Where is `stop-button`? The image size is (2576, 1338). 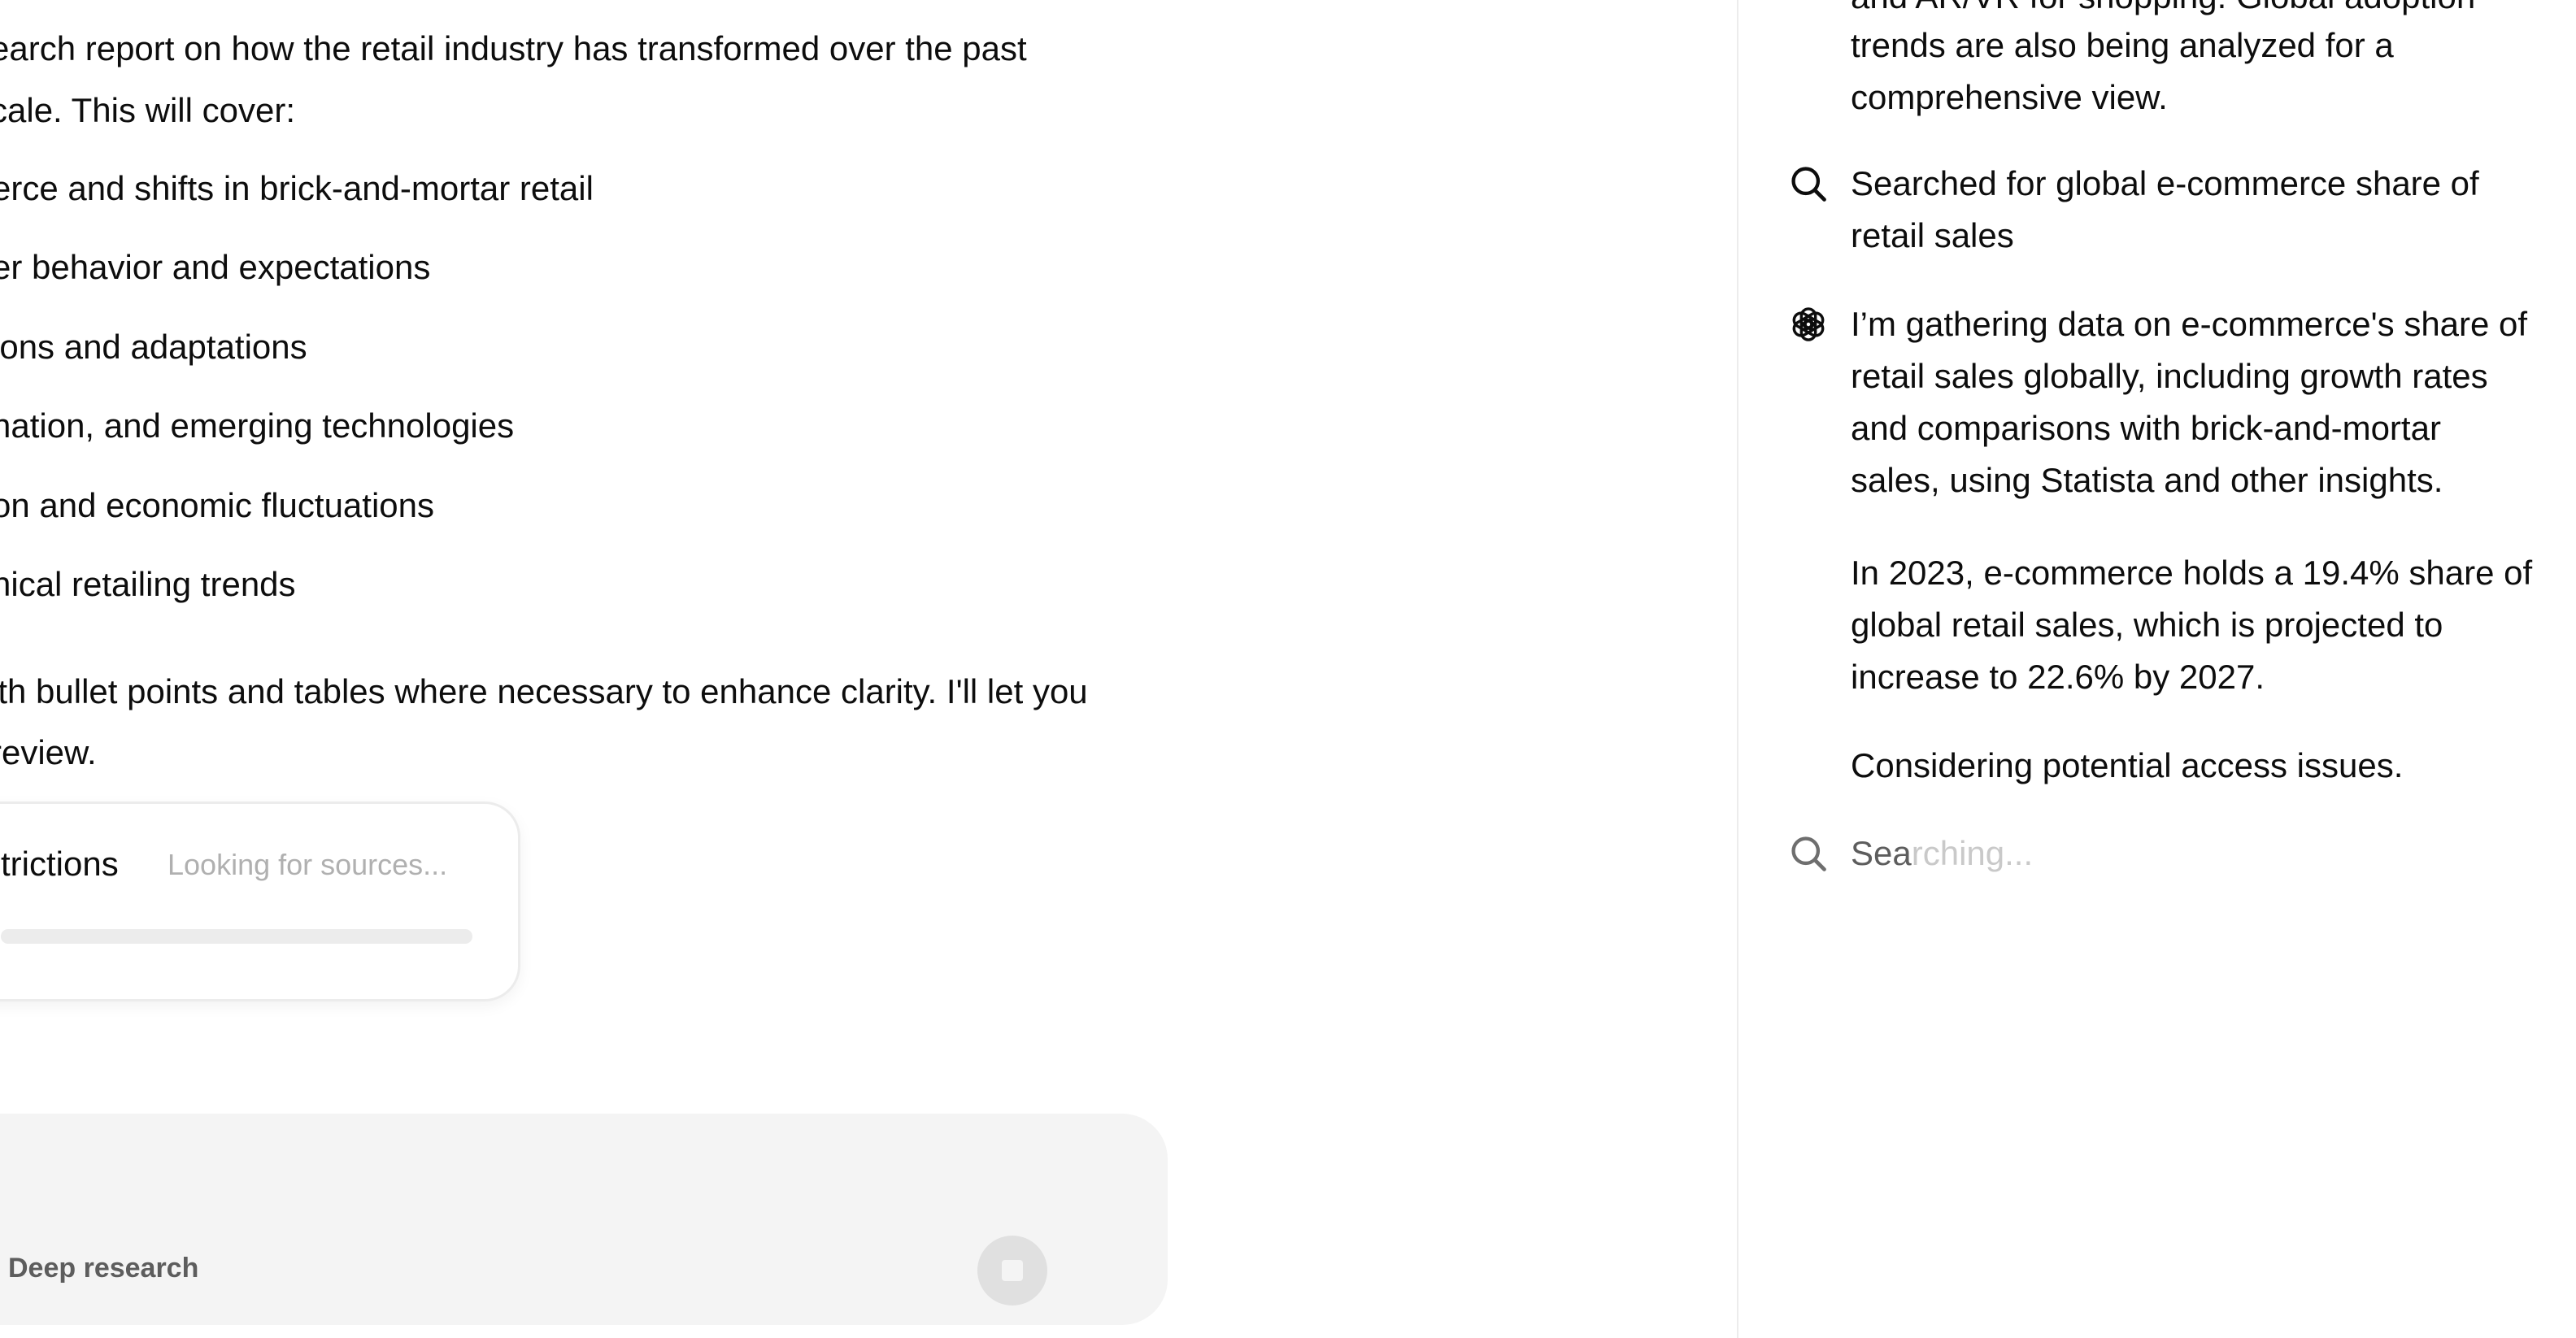
stop-button is located at coordinates (1012, 1270).